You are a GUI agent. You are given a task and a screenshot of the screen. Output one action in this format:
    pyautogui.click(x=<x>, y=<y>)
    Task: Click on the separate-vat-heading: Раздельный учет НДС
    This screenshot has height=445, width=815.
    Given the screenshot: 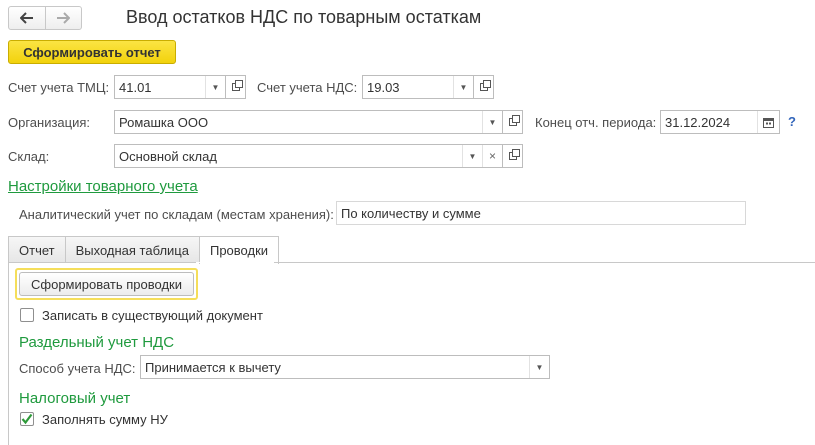 What is the action you would take?
    pyautogui.click(x=97, y=342)
    